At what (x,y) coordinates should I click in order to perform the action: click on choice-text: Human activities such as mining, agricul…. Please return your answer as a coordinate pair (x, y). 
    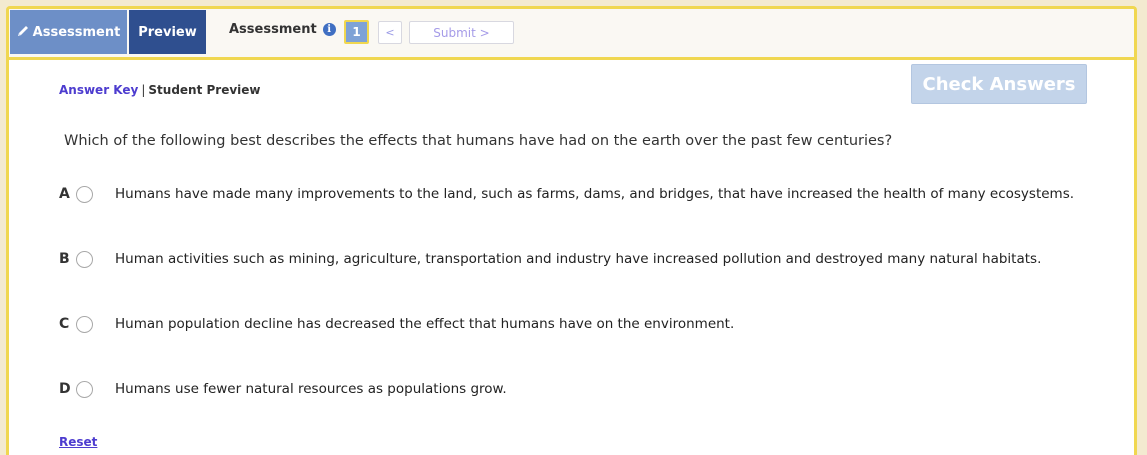
    Looking at the image, I should click on (578, 259).